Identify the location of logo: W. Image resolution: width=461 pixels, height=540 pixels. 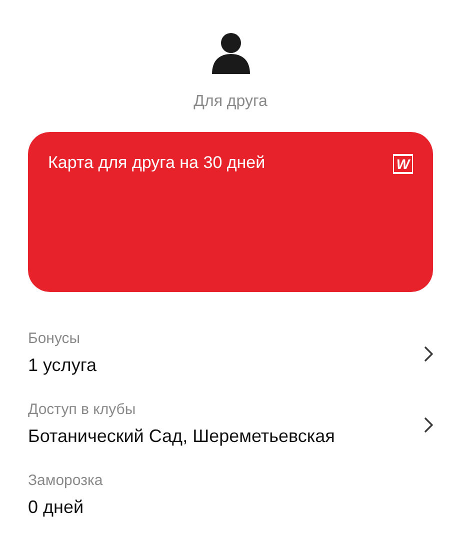
(403, 164).